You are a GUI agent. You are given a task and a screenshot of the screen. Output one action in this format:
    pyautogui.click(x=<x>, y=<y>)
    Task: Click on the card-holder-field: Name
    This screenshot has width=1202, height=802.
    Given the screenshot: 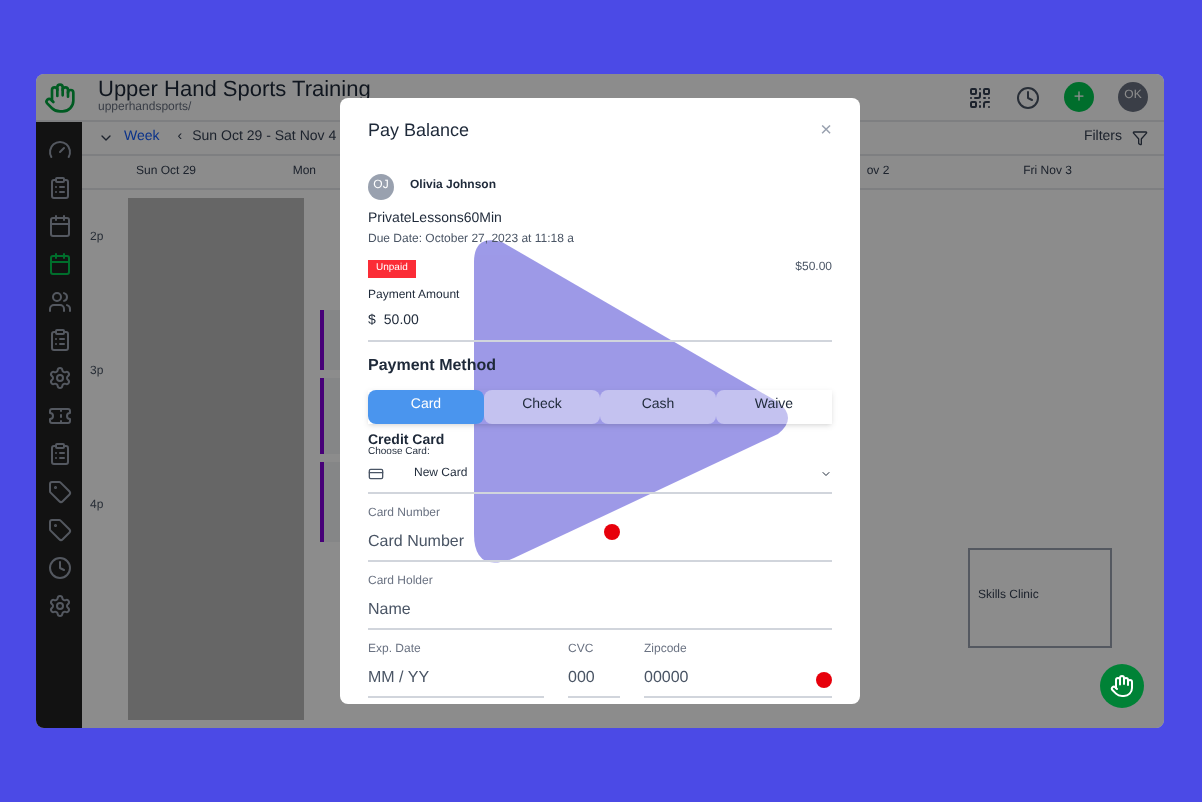 What is the action you would take?
    pyautogui.click(x=600, y=608)
    